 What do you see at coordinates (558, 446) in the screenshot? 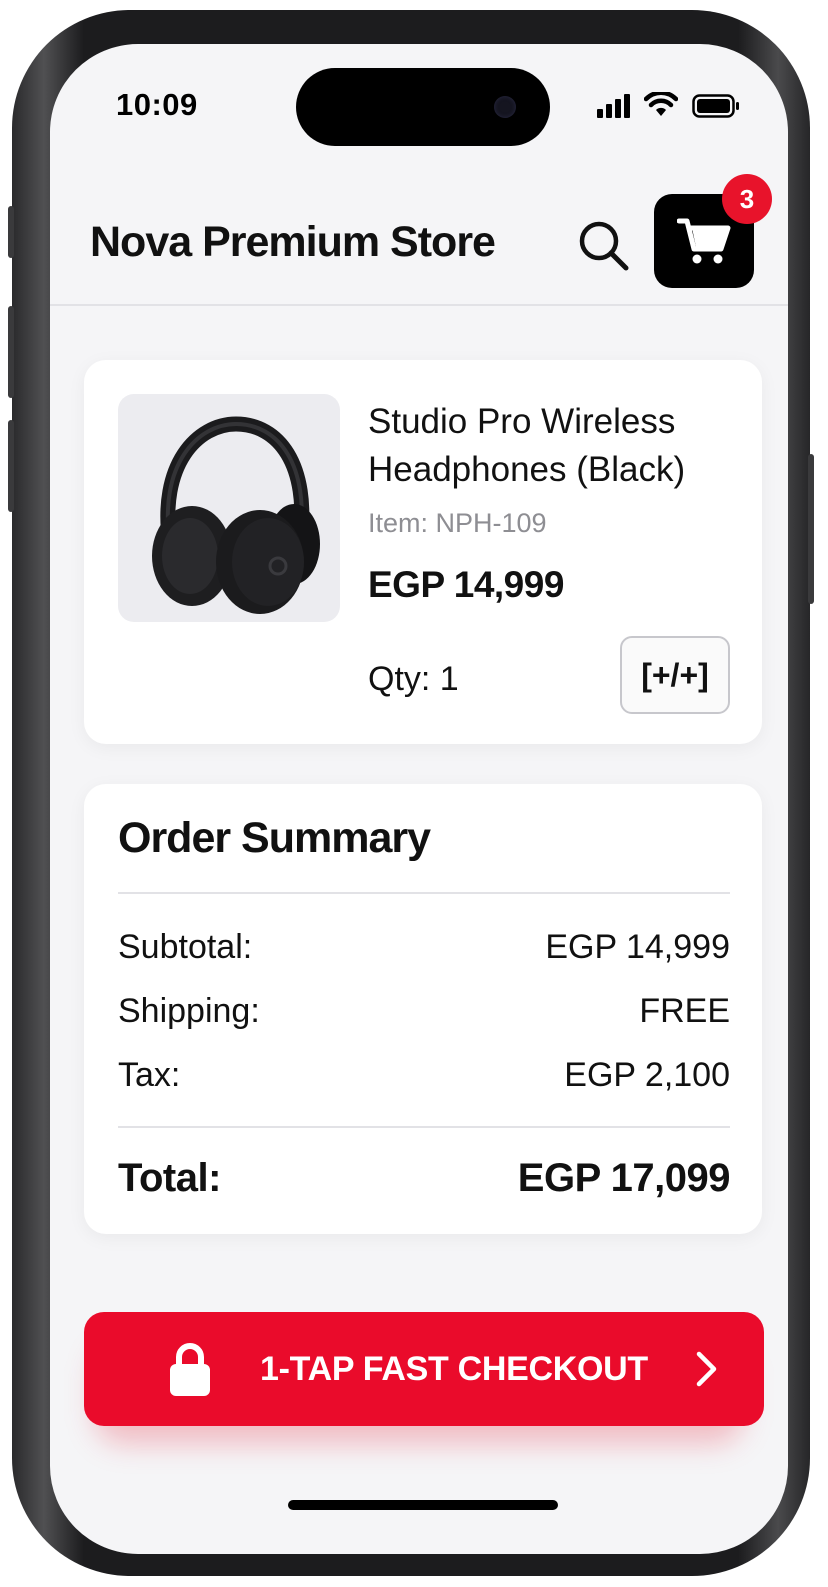
I see `product-name: Studio Pro Wireless Headphones (Black)` at bounding box center [558, 446].